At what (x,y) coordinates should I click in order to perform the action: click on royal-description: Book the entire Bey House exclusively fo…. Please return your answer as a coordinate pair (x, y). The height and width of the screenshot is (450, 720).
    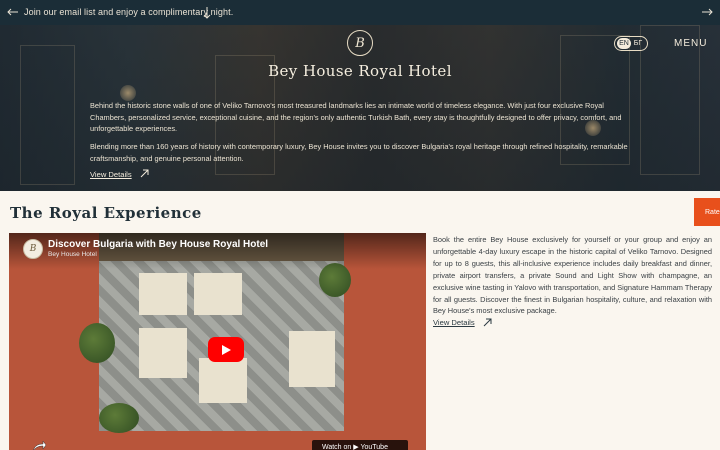
    Looking at the image, I should click on (572, 275).